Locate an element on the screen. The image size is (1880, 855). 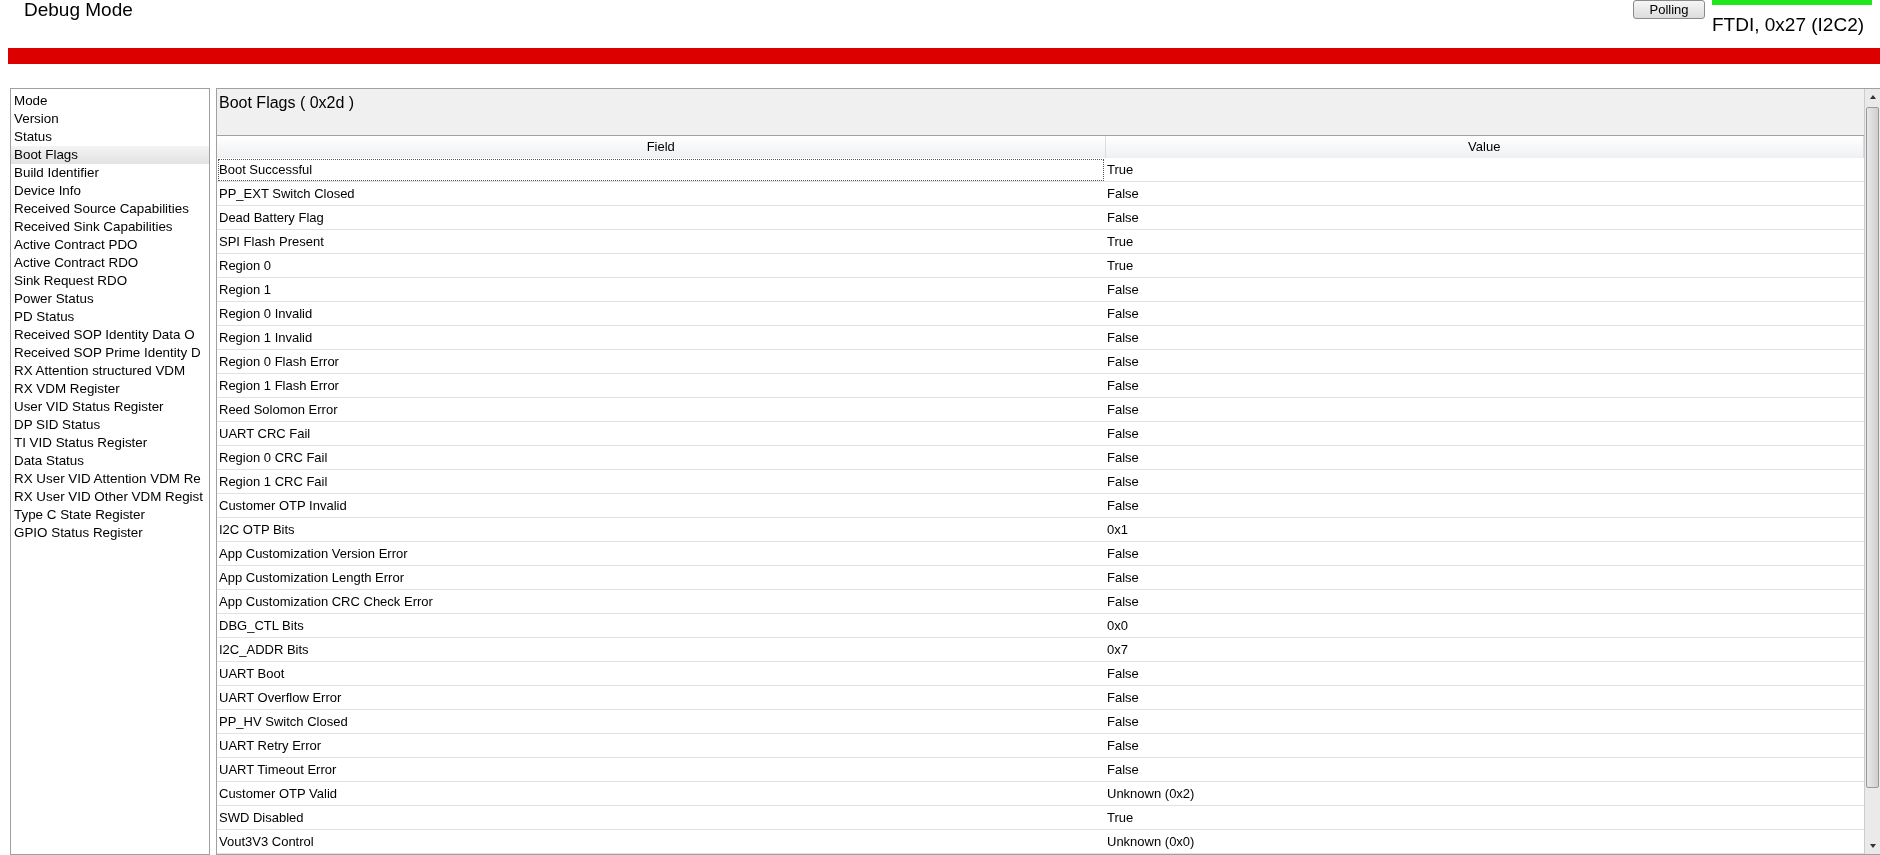
sidebar-item: Received Sink Capabilities is located at coordinates (110, 227).